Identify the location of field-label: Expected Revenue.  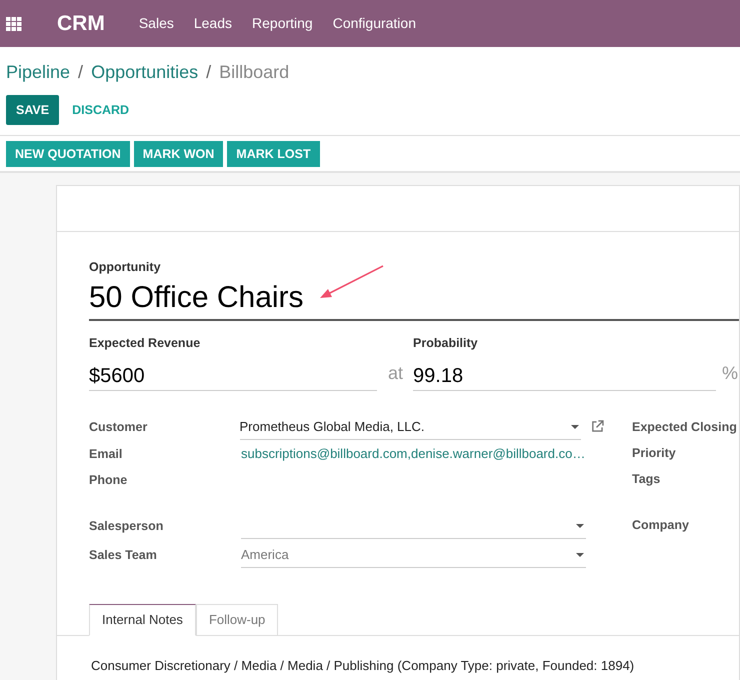
(145, 343).